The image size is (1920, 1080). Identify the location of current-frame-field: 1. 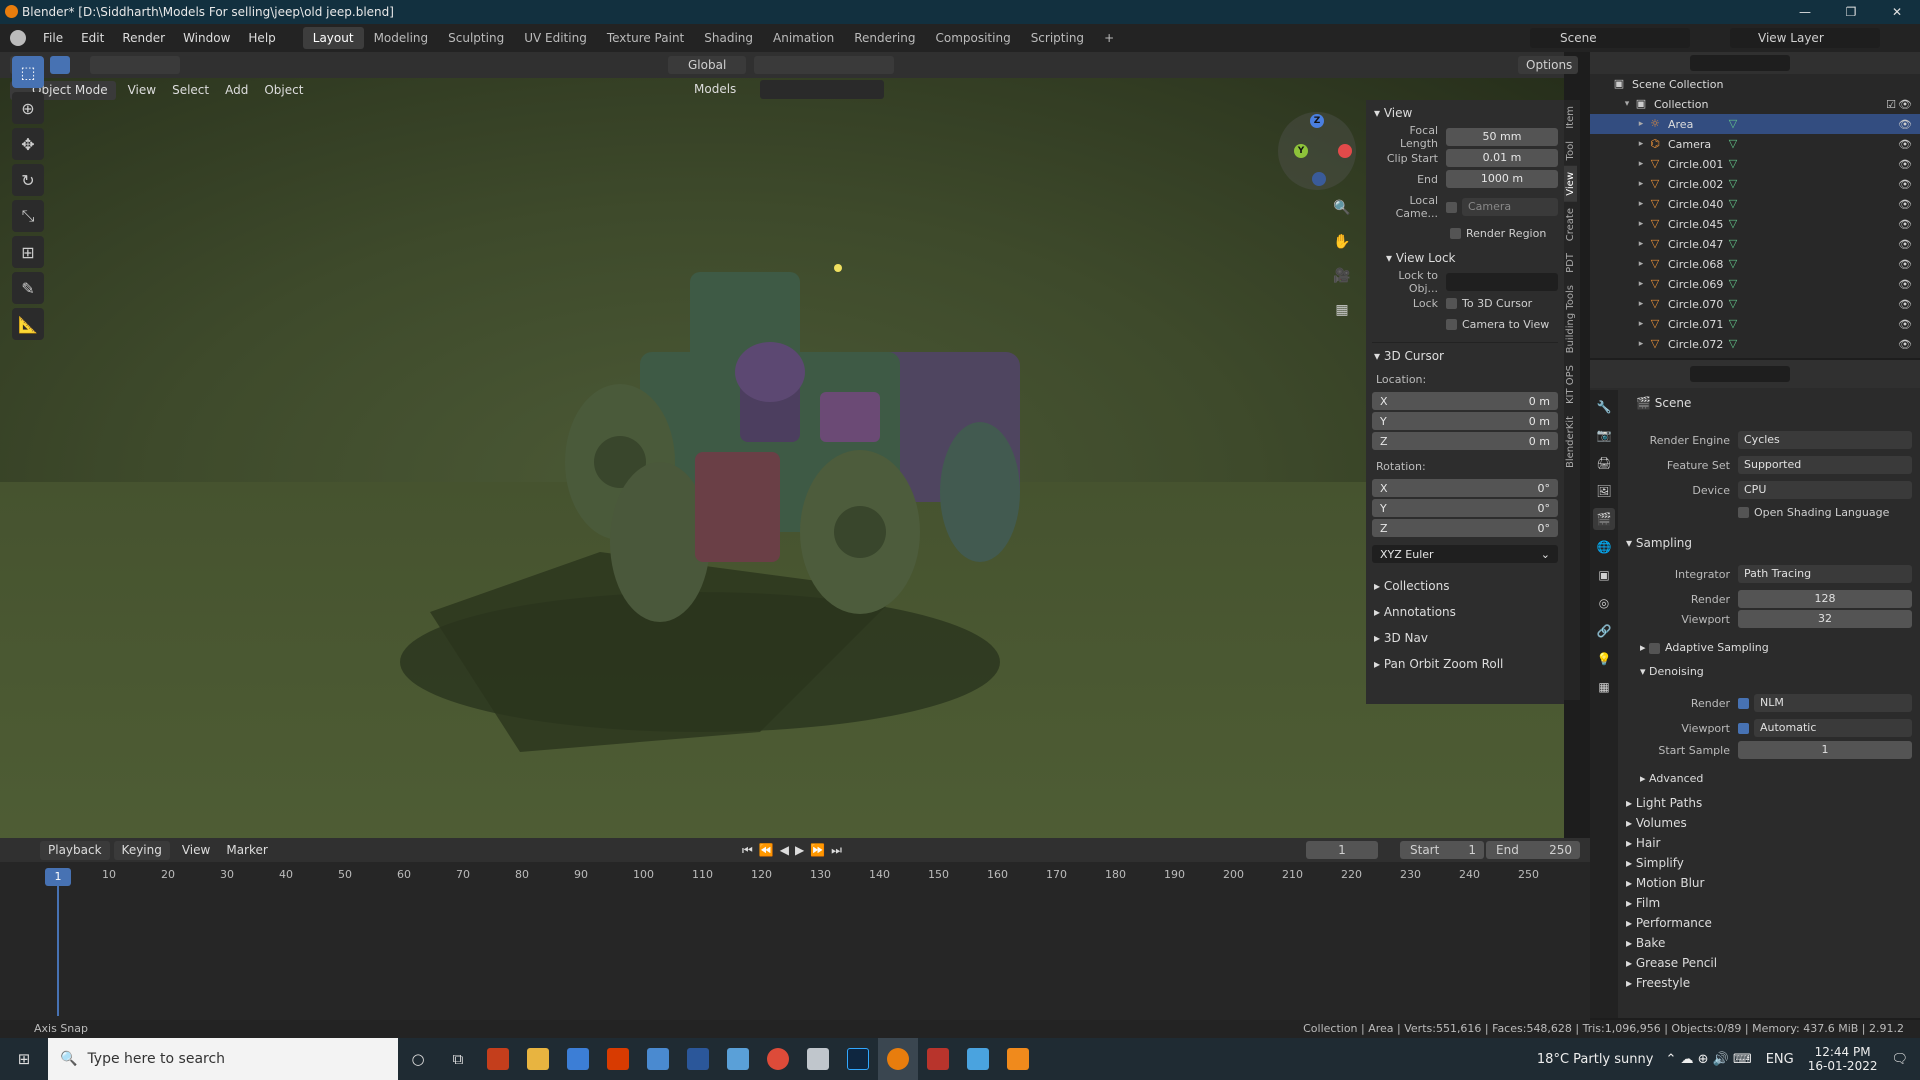
(1342, 850).